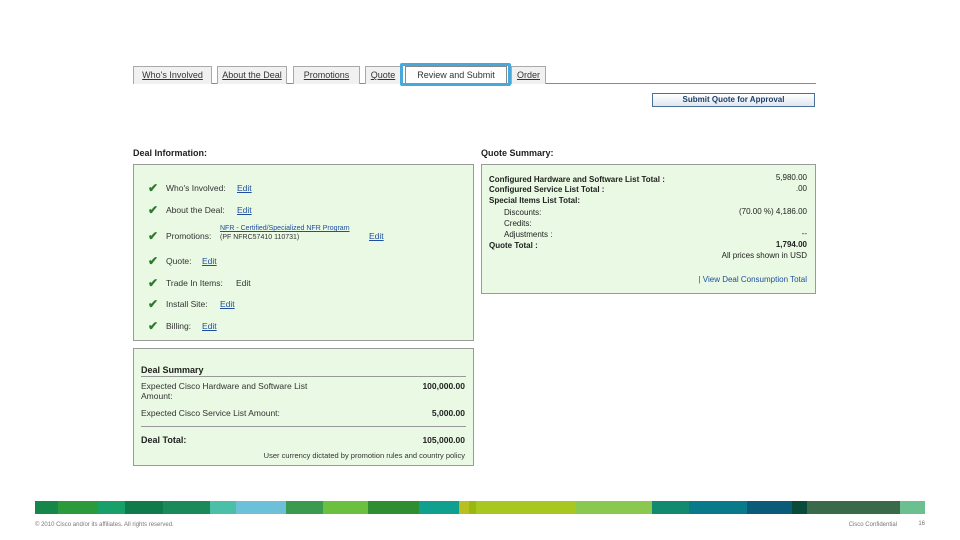  What do you see at coordinates (170, 153) in the screenshot?
I see `deal-information-heading: Deal Information:` at bounding box center [170, 153].